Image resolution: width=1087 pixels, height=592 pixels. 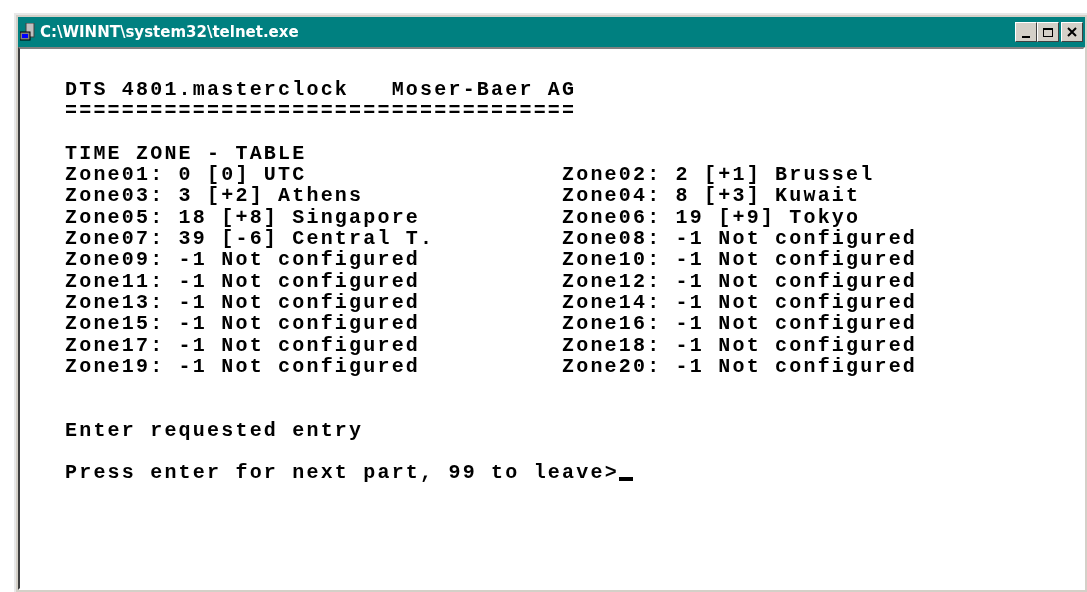 I want to click on maximize-button, so click(x=1048, y=32).